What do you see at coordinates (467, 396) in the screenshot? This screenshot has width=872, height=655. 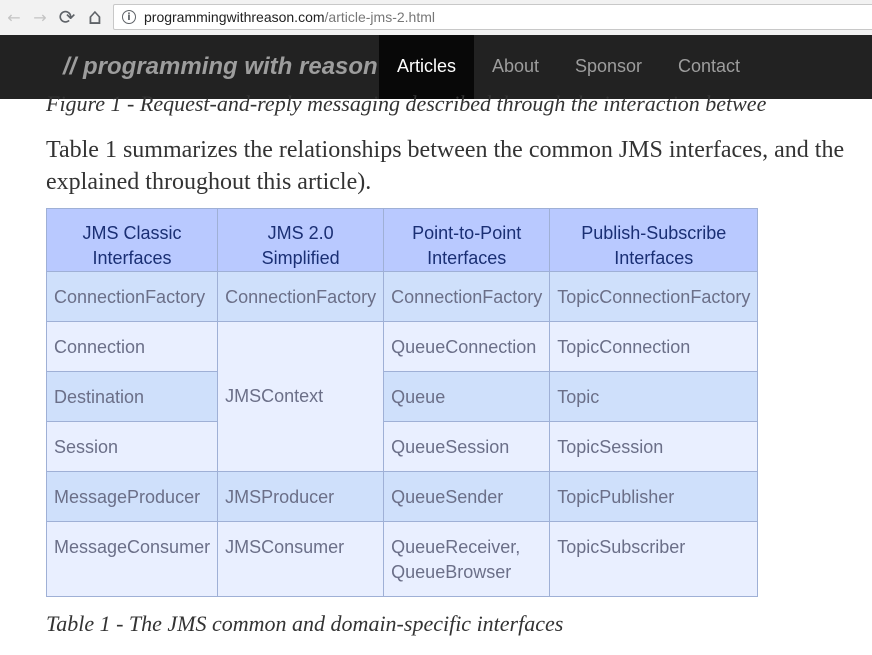 I see `table-cell: Queue` at bounding box center [467, 396].